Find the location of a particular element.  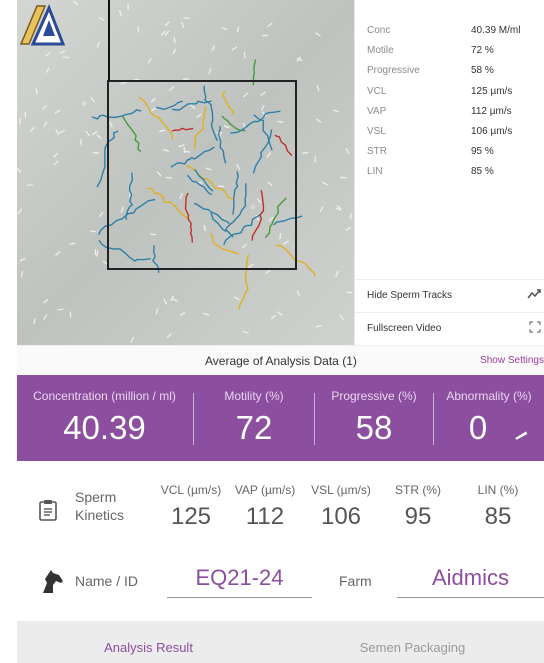

kinetics-label: VCL (µm/s) is located at coordinates (191, 490).